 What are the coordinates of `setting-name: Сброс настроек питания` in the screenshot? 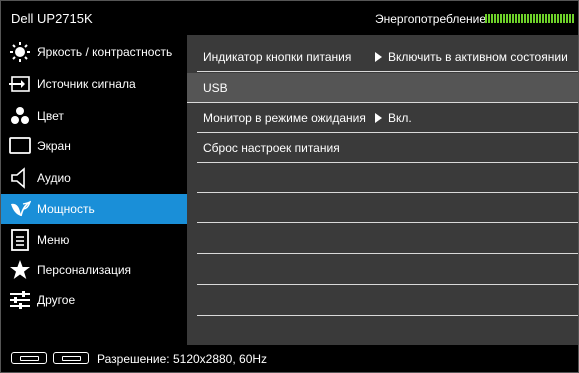 It's located at (271, 148).